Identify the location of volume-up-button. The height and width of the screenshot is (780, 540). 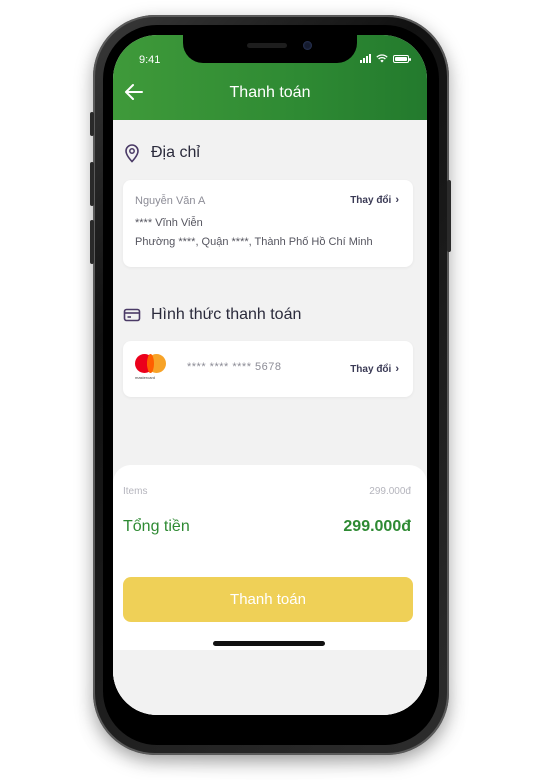
(92, 184).